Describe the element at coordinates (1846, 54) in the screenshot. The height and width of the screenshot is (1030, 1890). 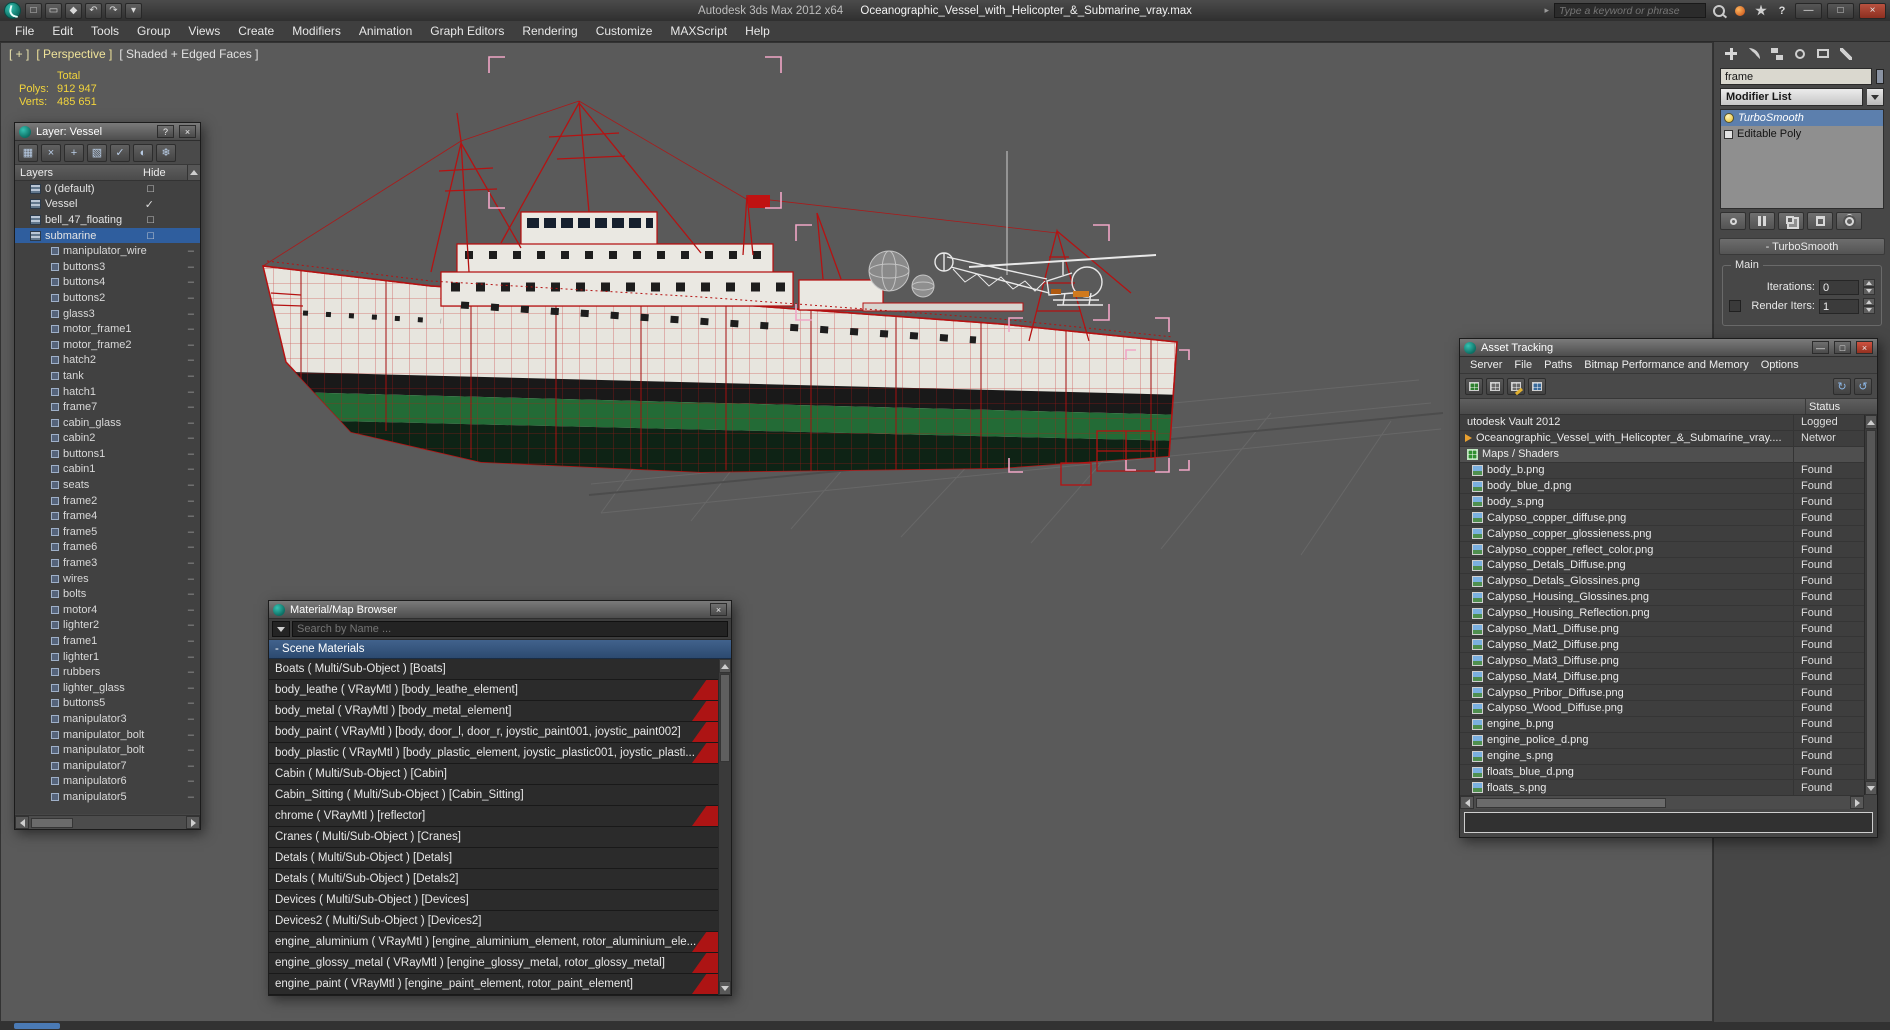
I see `utilities-tab-icon` at that location.